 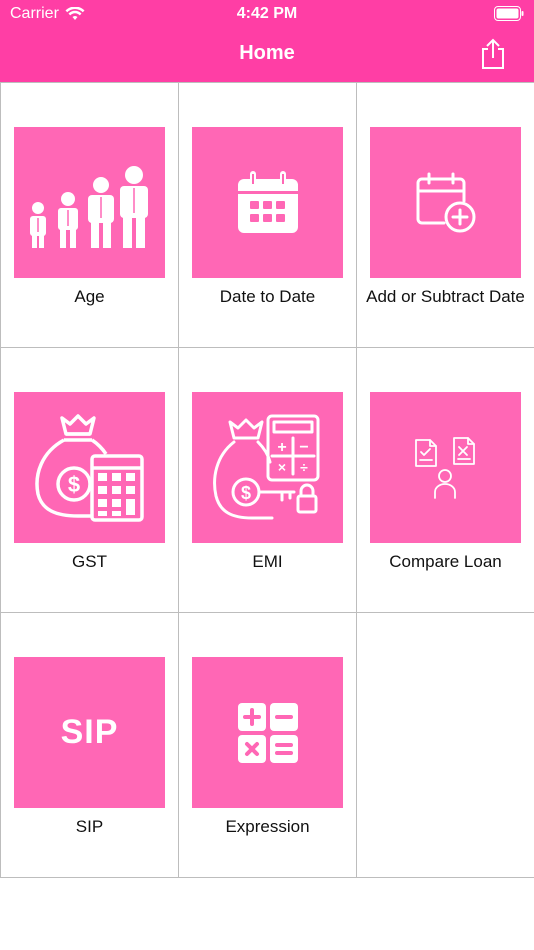 I want to click on tile-emi: + − × ÷ $, so click(x=267, y=467).